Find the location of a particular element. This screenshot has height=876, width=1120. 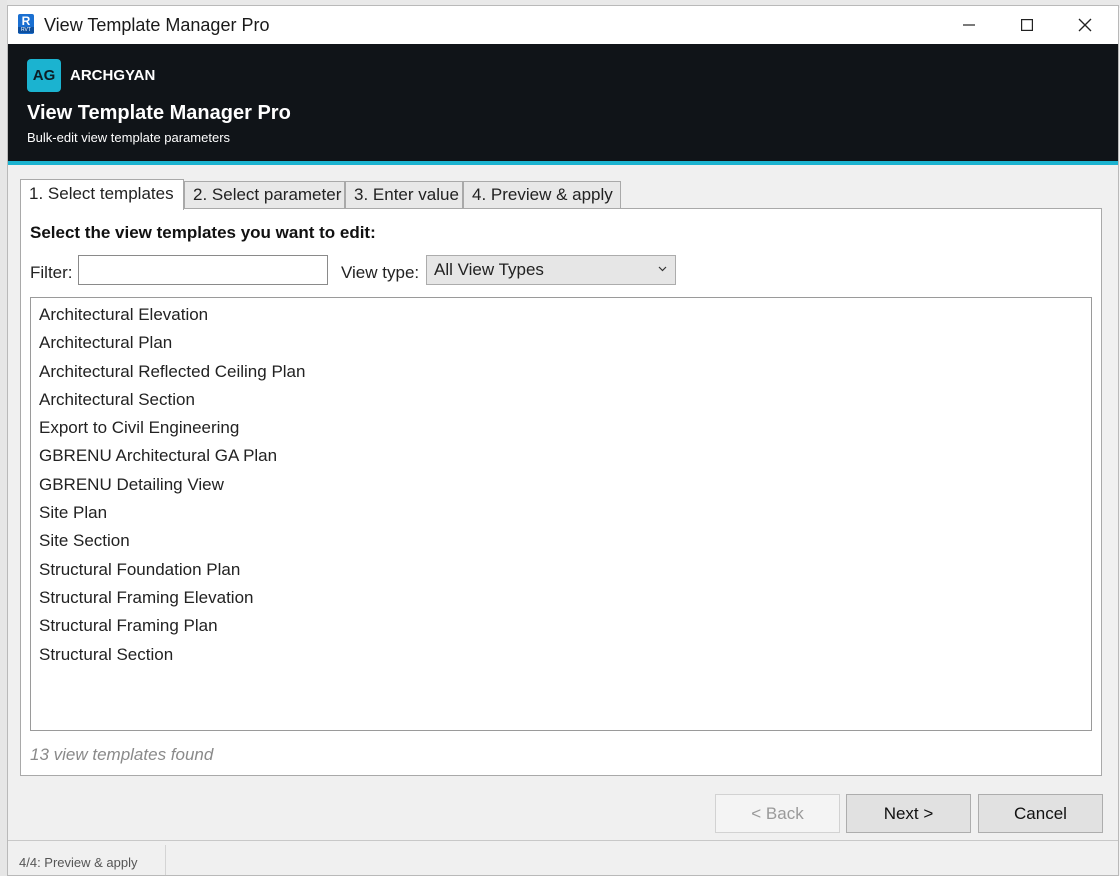

list-item: Structural Foundation Plan is located at coordinates (561, 570).